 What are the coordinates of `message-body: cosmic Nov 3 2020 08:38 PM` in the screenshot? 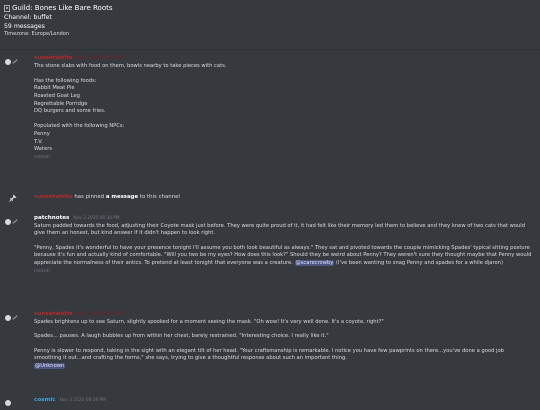 It's located at (287, 401).